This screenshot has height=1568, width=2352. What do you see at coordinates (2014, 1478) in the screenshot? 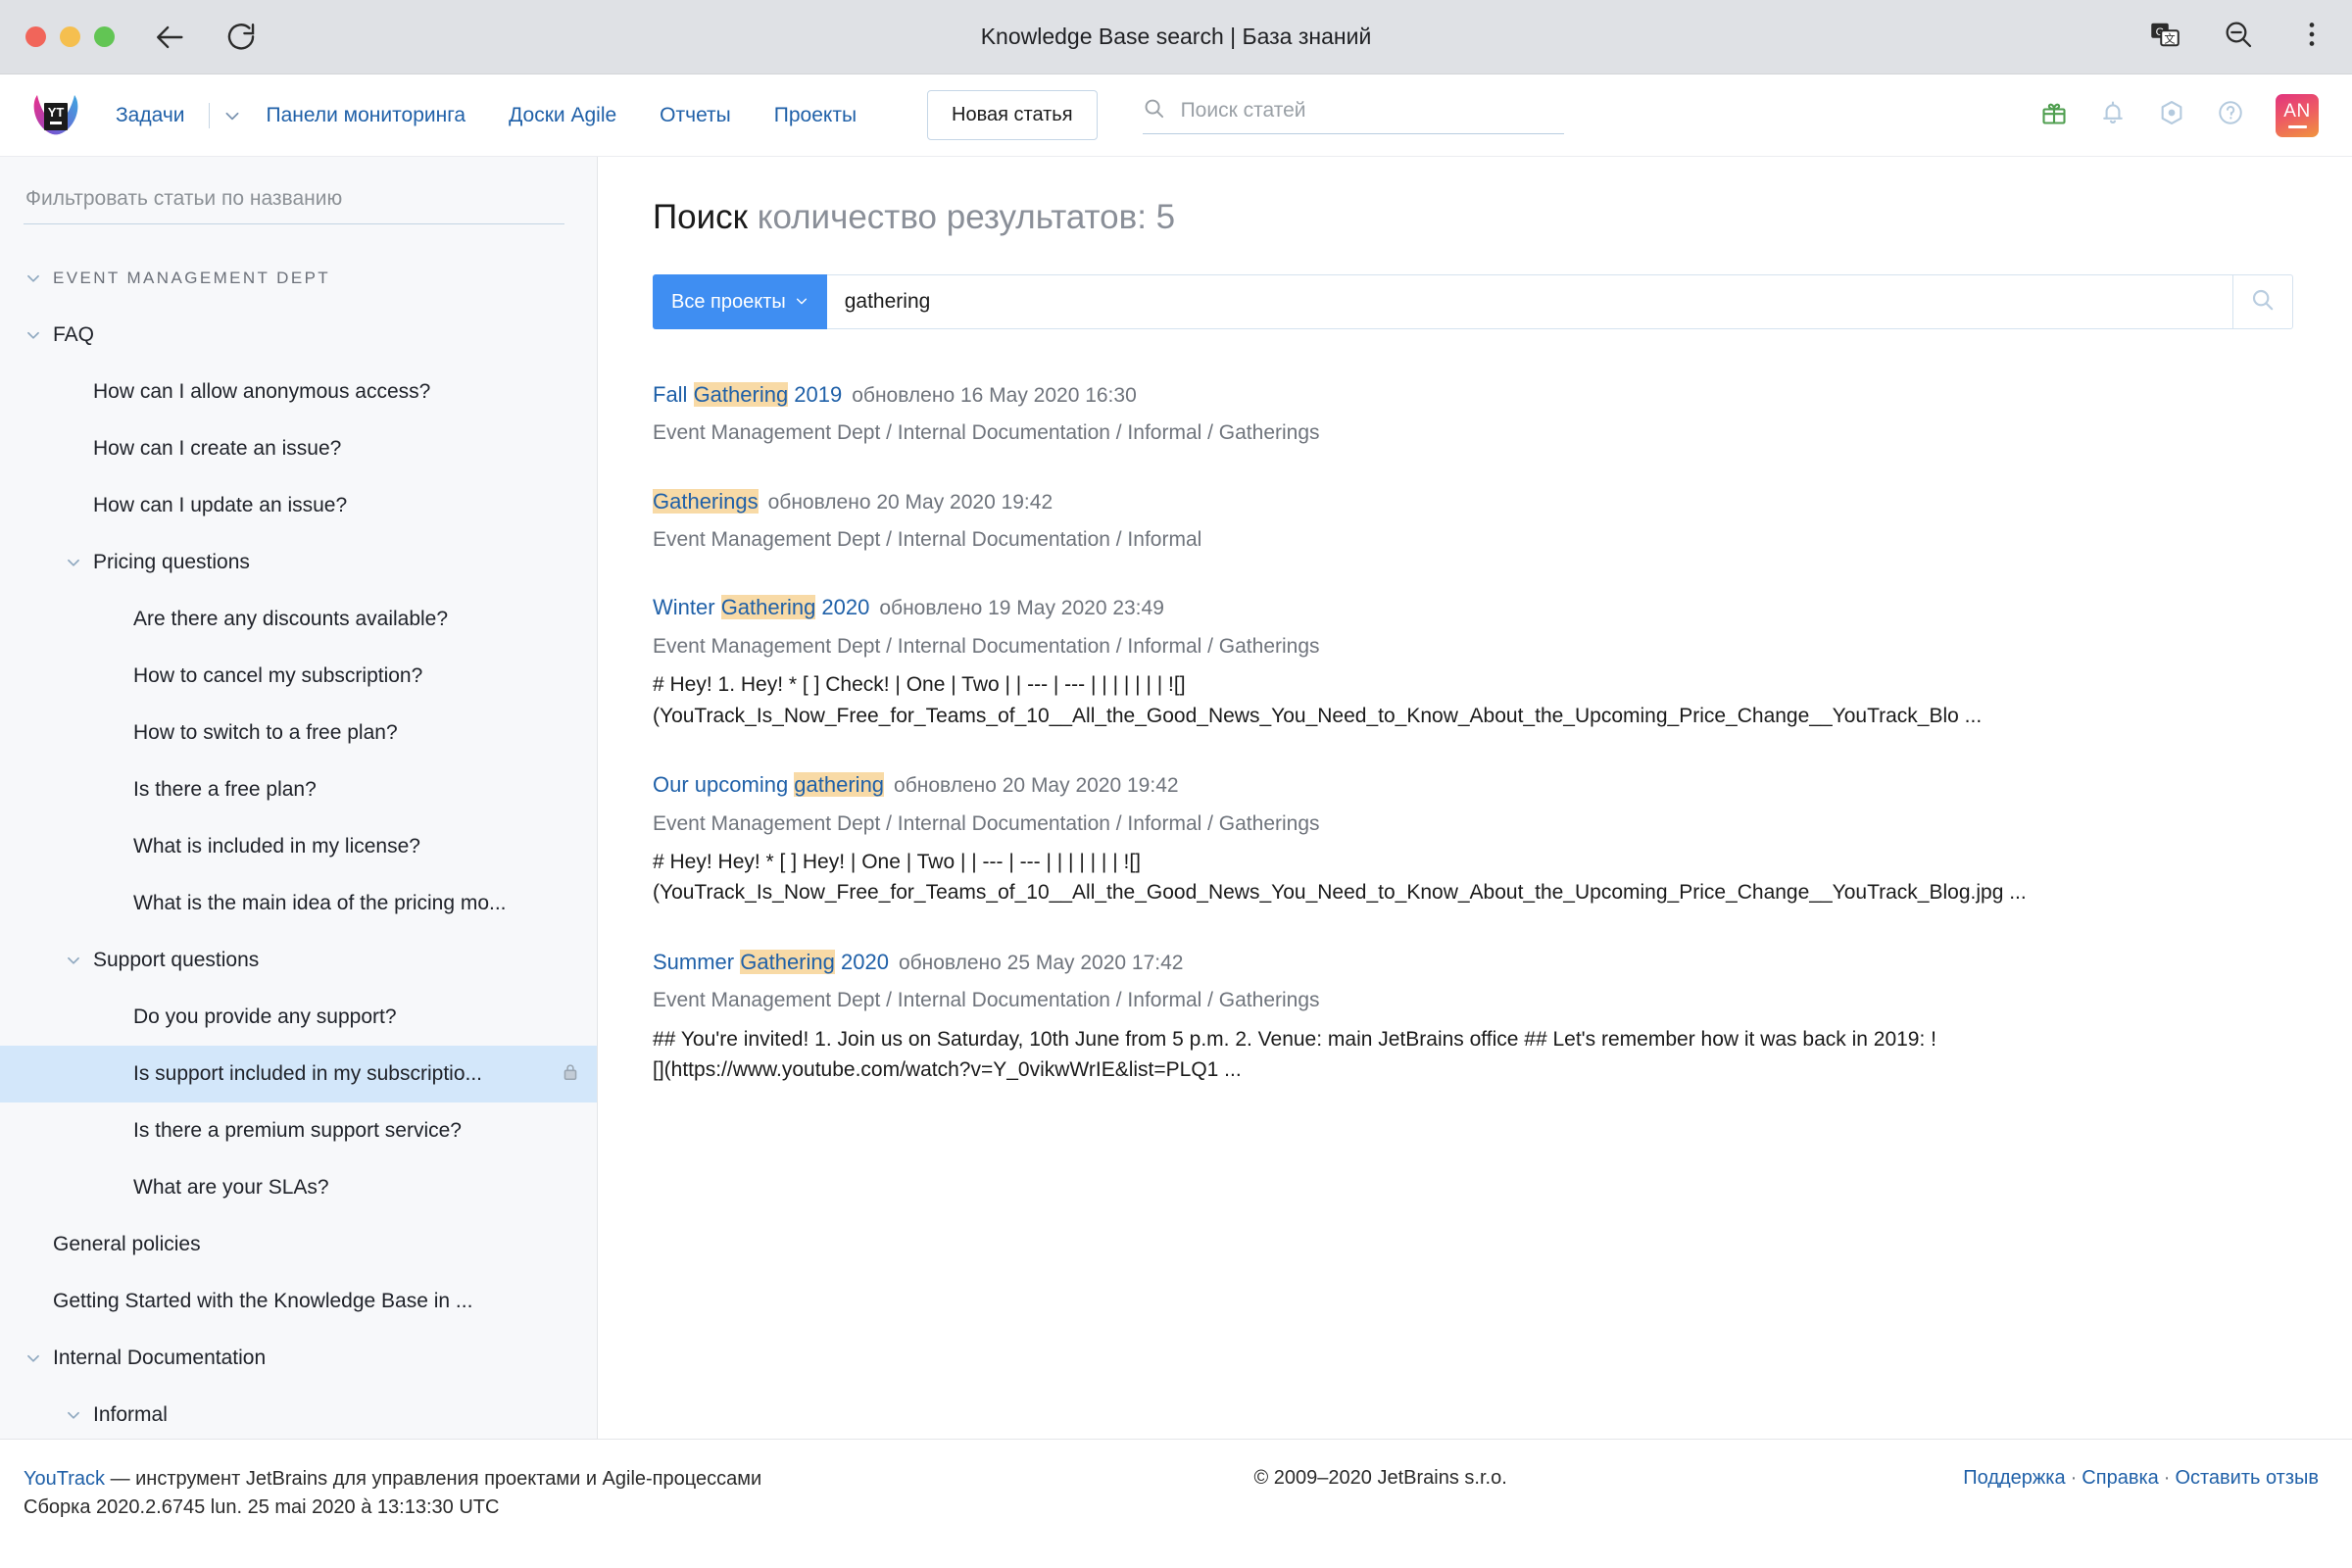
I see `footer-link-support: Поддержка` at bounding box center [2014, 1478].